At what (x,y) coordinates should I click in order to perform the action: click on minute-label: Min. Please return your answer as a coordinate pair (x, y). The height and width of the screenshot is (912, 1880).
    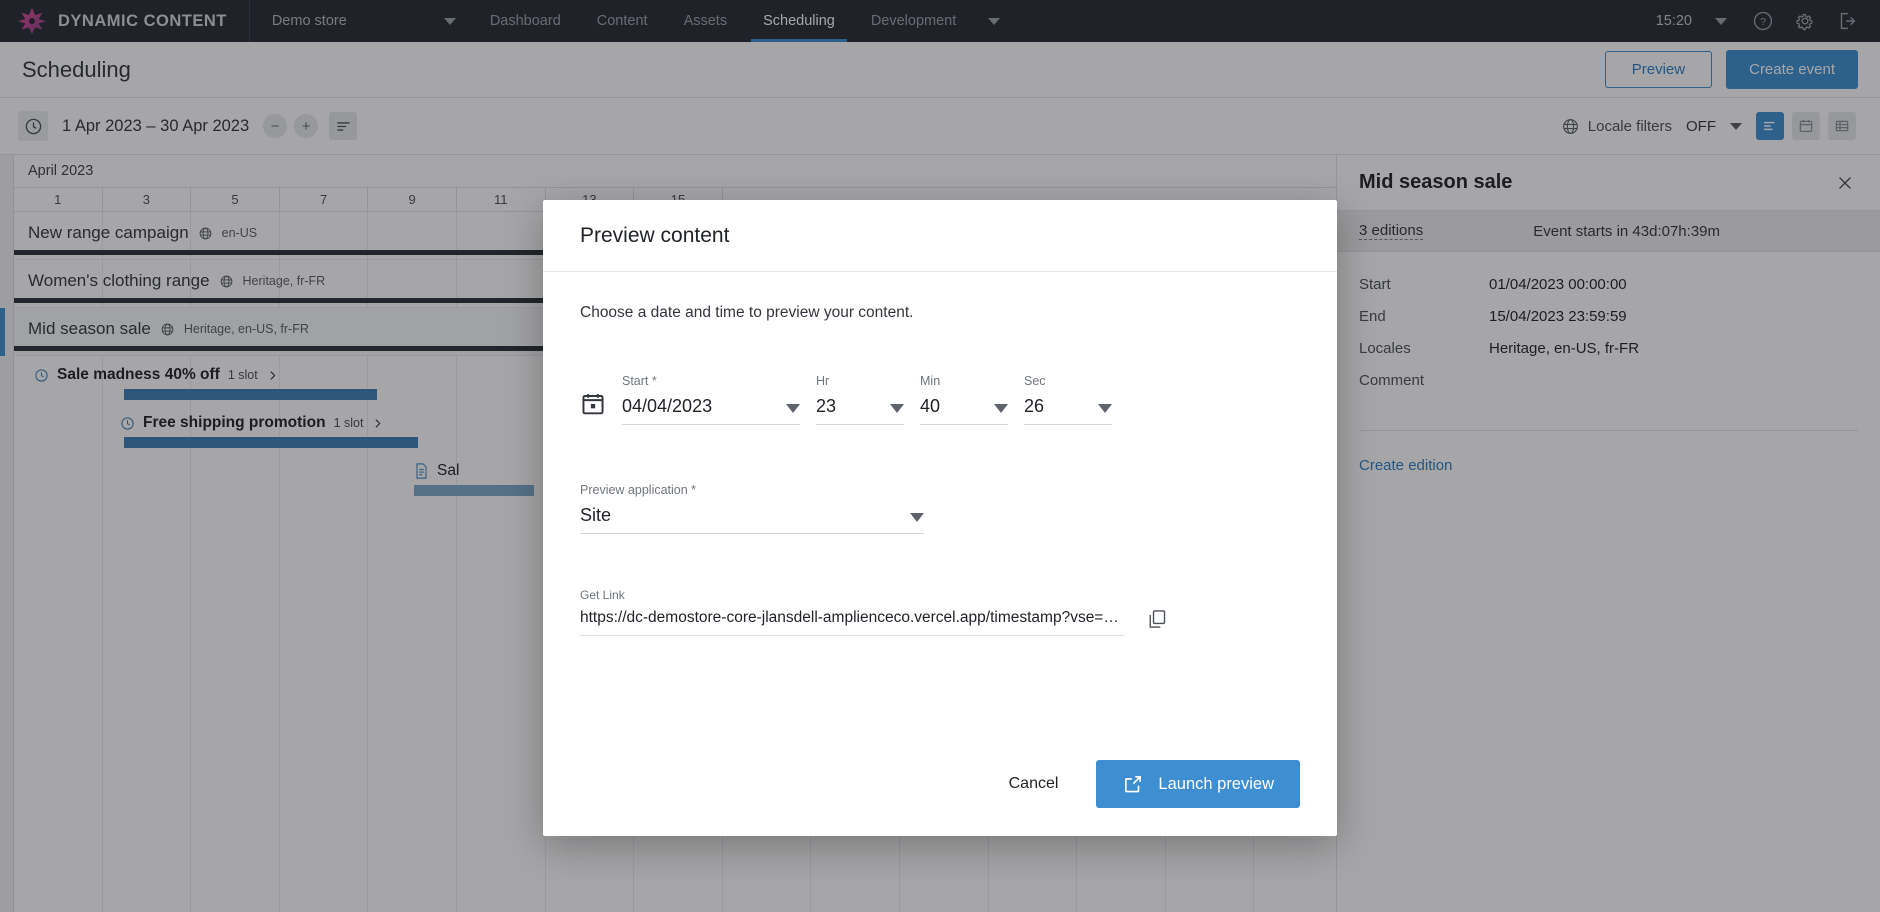
    Looking at the image, I should click on (930, 381).